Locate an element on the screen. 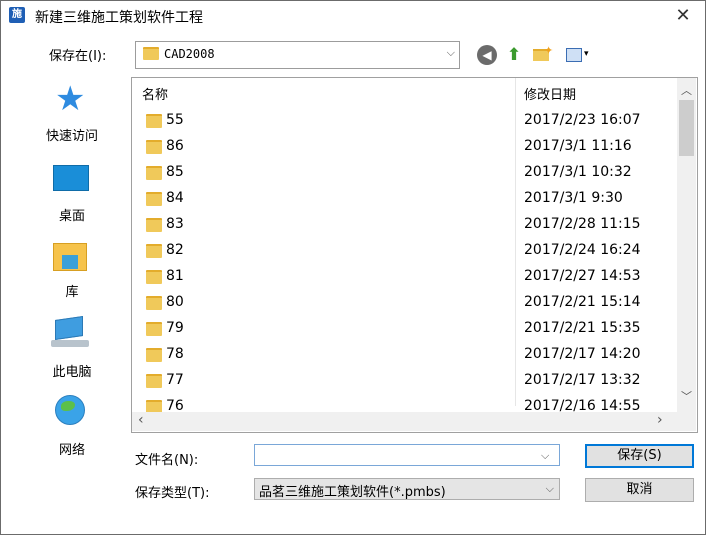 Image resolution: width=706 pixels, height=539 pixels. up-folder-button: ⬆ is located at coordinates (514, 55).